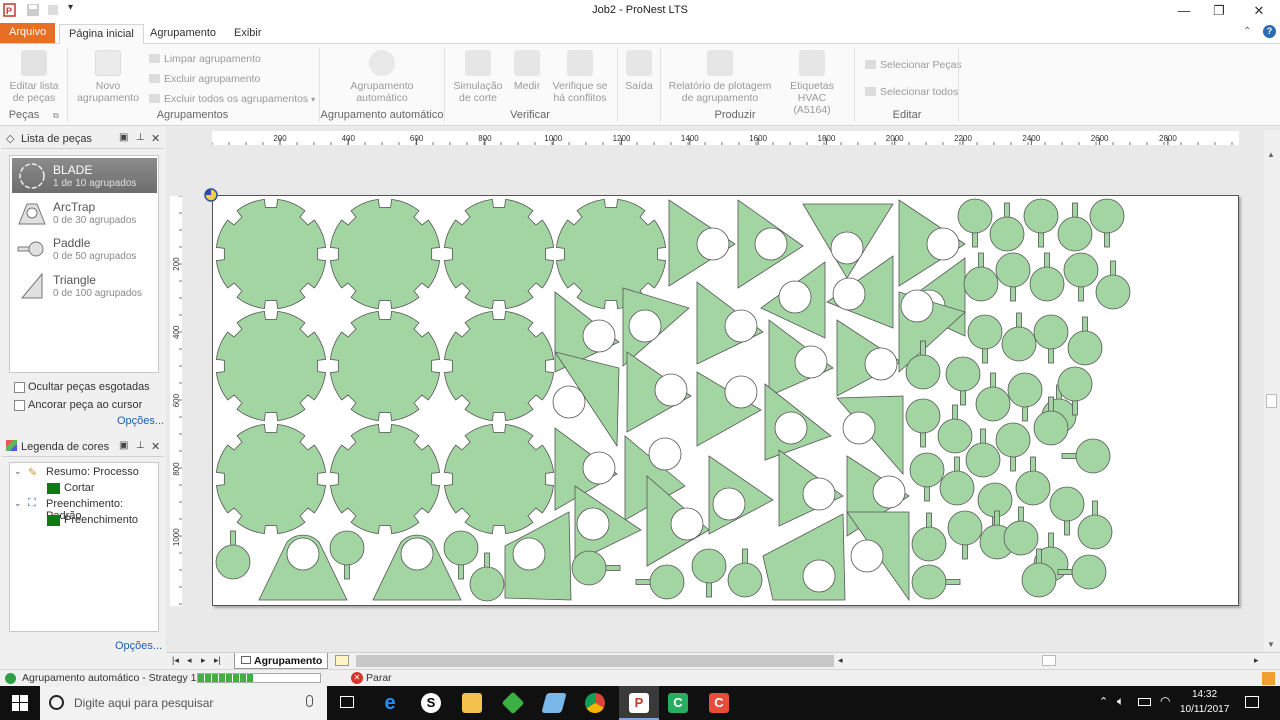 The height and width of the screenshot is (720, 1280). What do you see at coordinates (1252, 702) in the screenshot?
I see `action-center-icon` at bounding box center [1252, 702].